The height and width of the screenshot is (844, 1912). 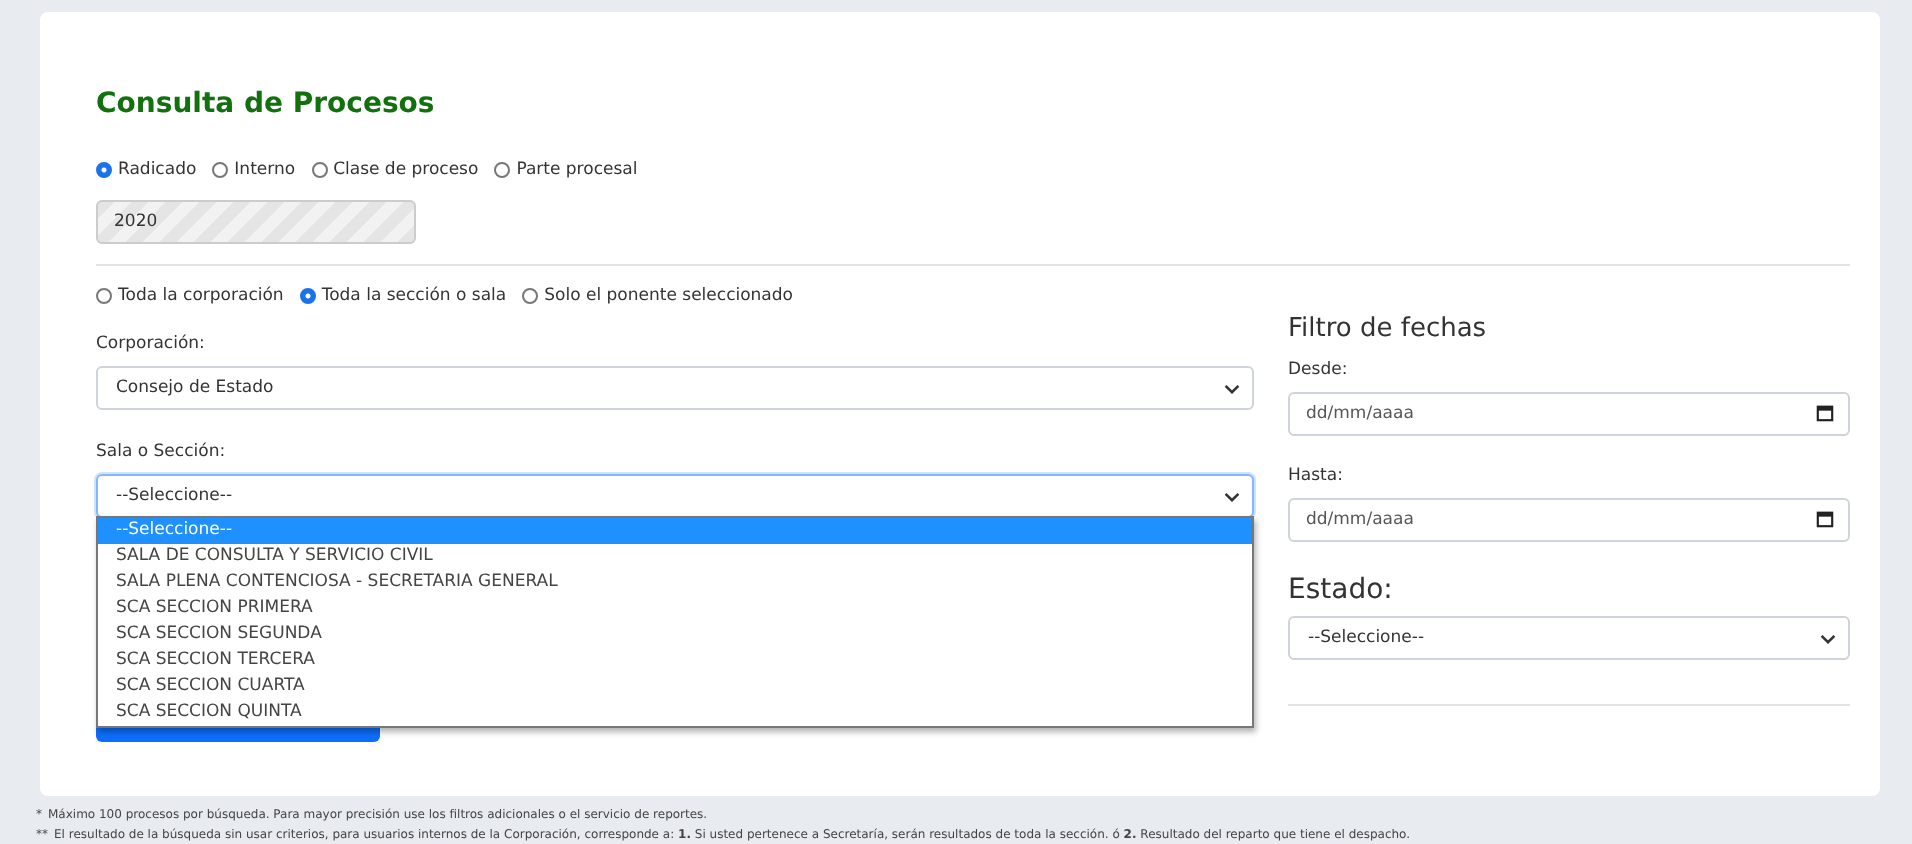 I want to click on dropdown-option: SALA PLENA CONTENCIOSA - SECRETARIA GENERAL, so click(x=675, y=583).